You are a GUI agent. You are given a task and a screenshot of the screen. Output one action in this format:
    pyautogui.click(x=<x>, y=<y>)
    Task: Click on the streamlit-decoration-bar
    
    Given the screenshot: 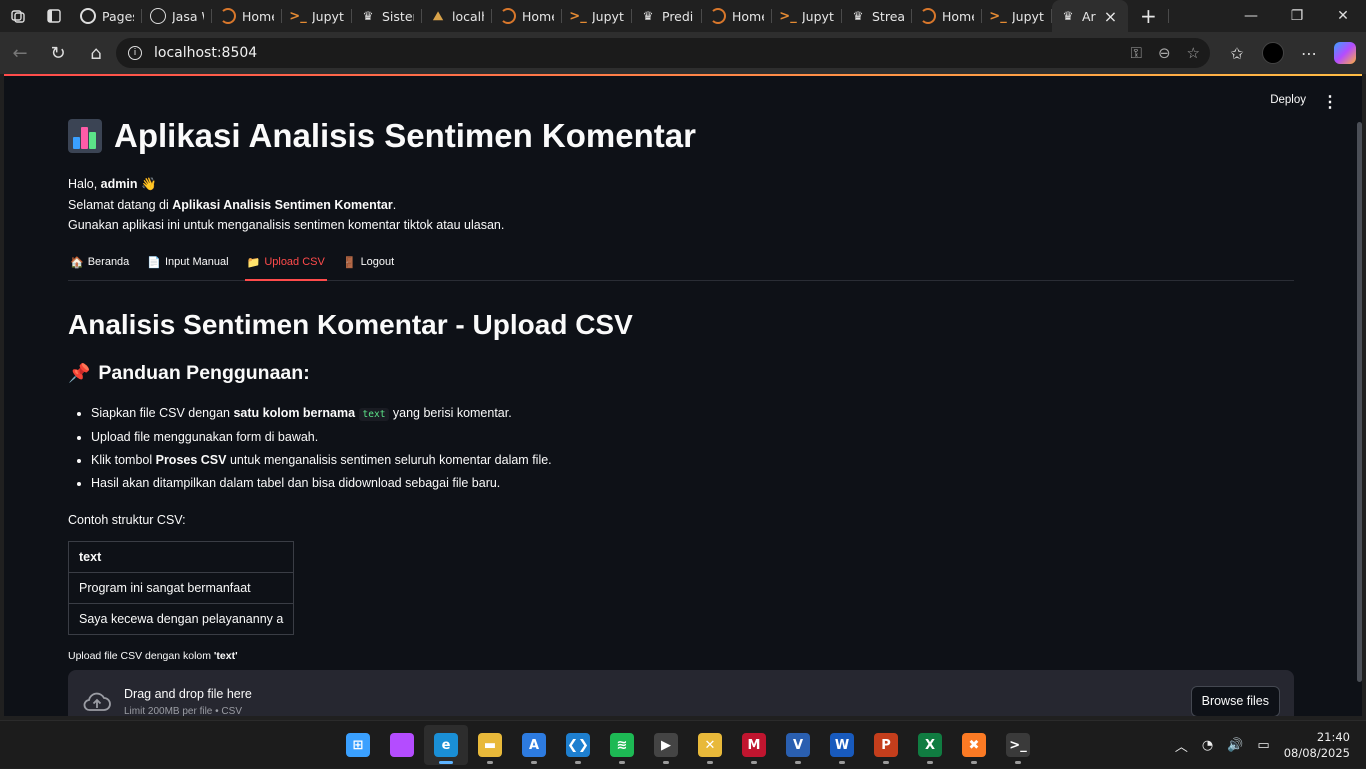 What is the action you would take?
    pyautogui.click(x=683, y=75)
    